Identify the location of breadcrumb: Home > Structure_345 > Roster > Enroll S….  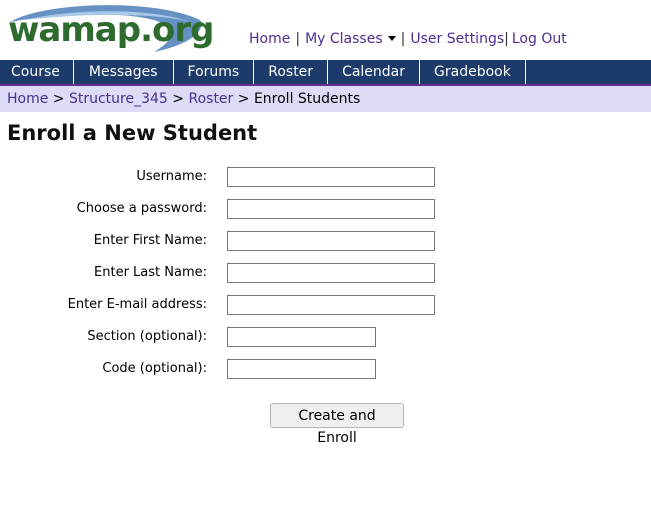
(325, 99).